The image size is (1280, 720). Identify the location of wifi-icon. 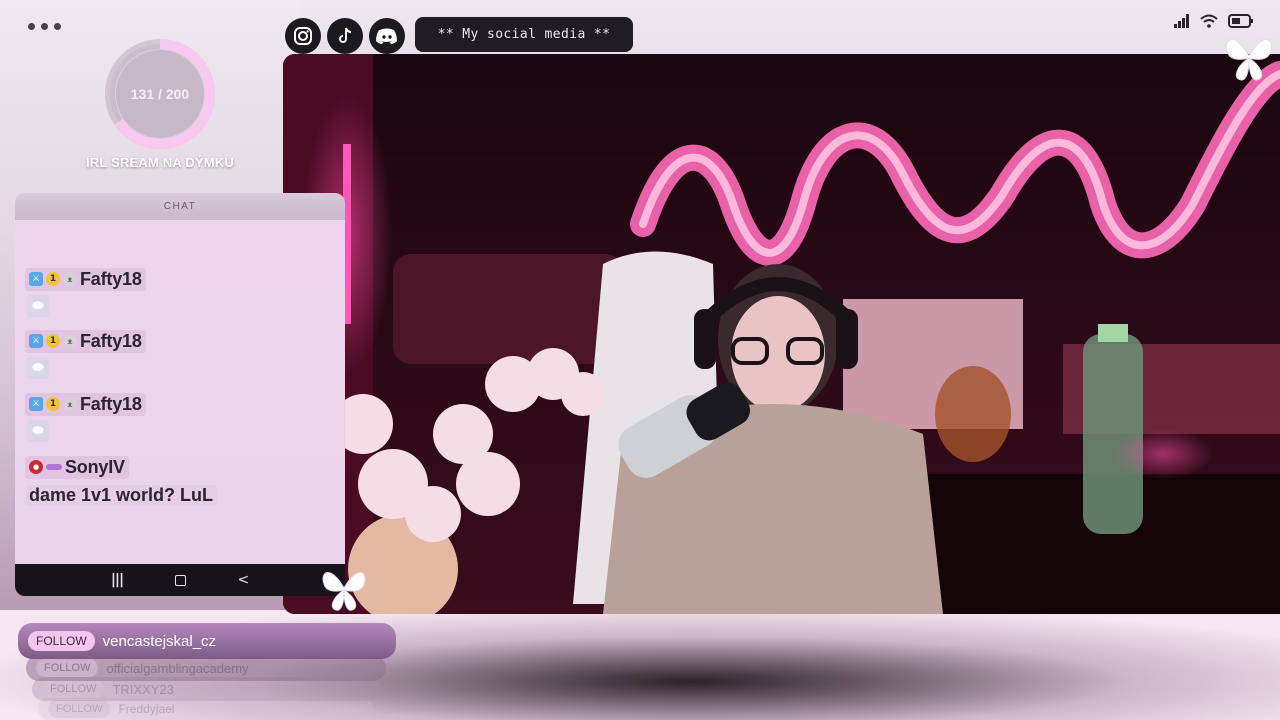
(1209, 21).